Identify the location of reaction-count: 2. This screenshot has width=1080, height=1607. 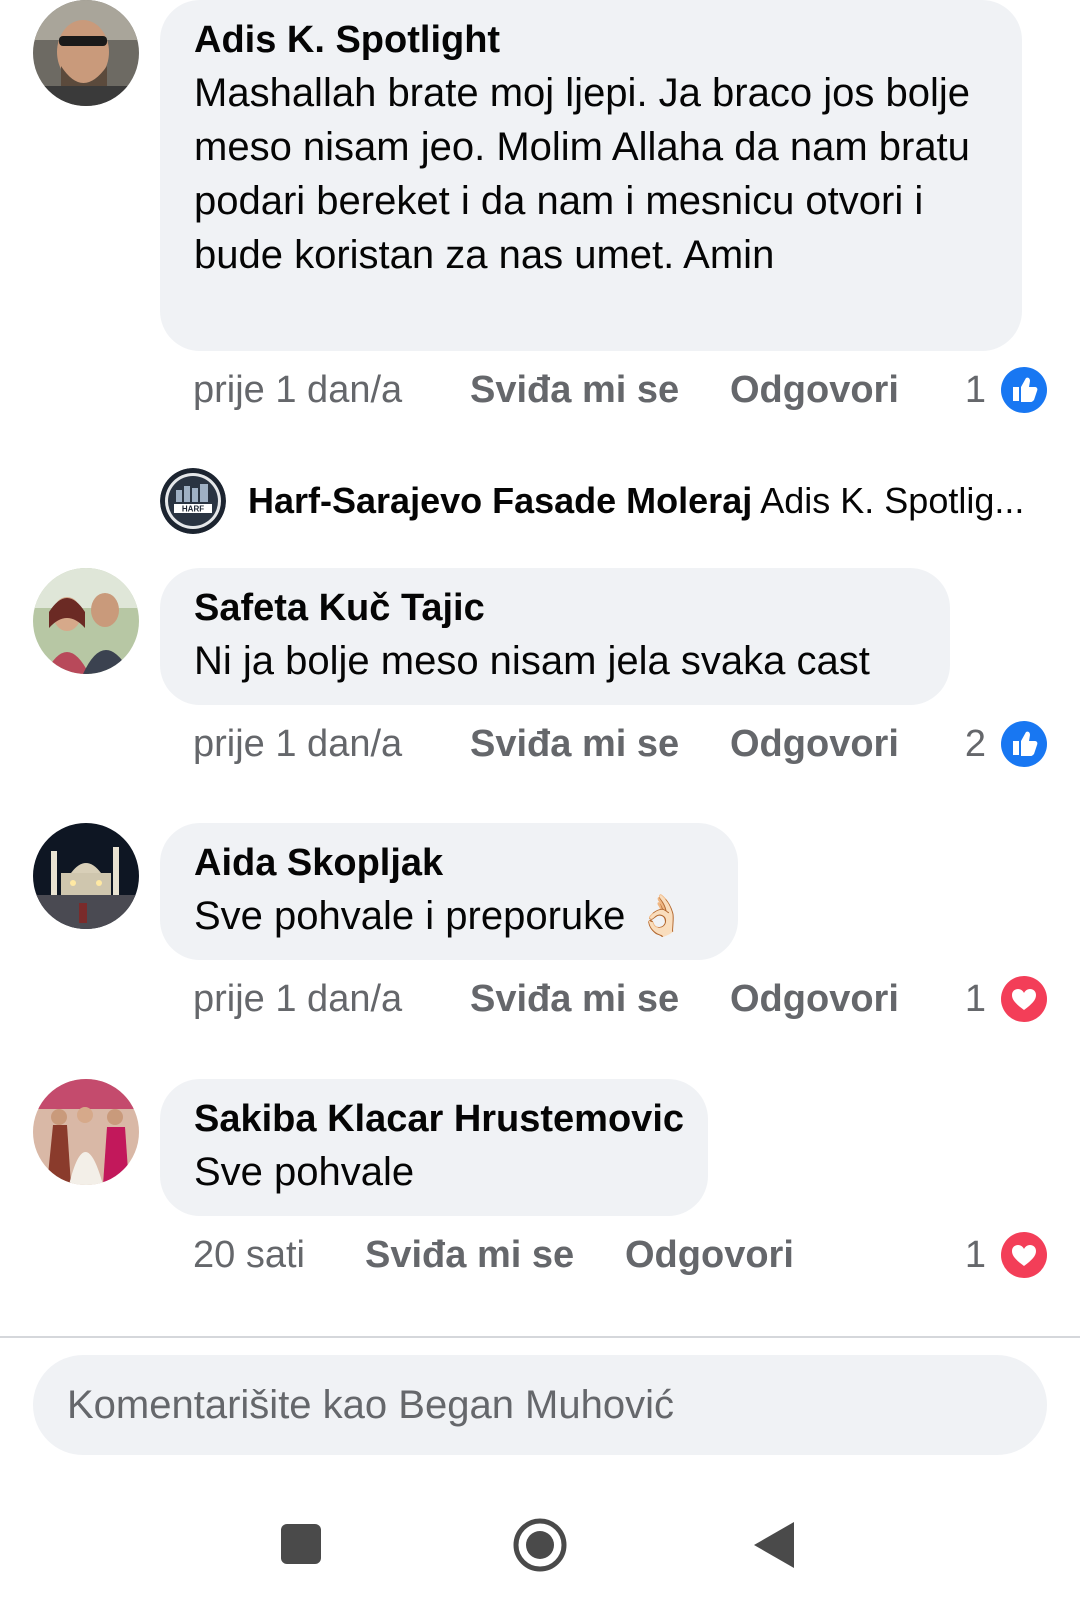
(975, 744).